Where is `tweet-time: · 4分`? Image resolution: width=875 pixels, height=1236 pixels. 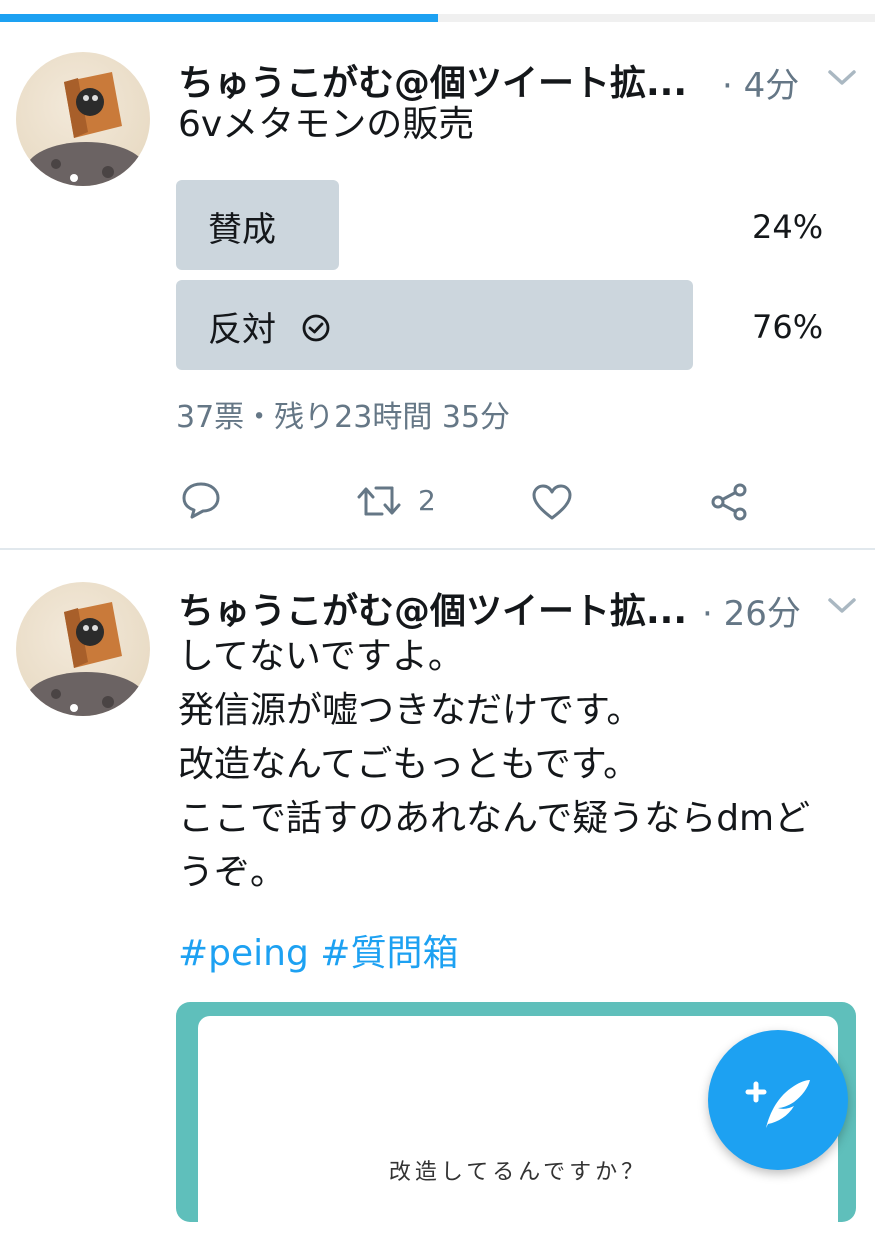 tweet-time: · 4分 is located at coordinates (760, 82).